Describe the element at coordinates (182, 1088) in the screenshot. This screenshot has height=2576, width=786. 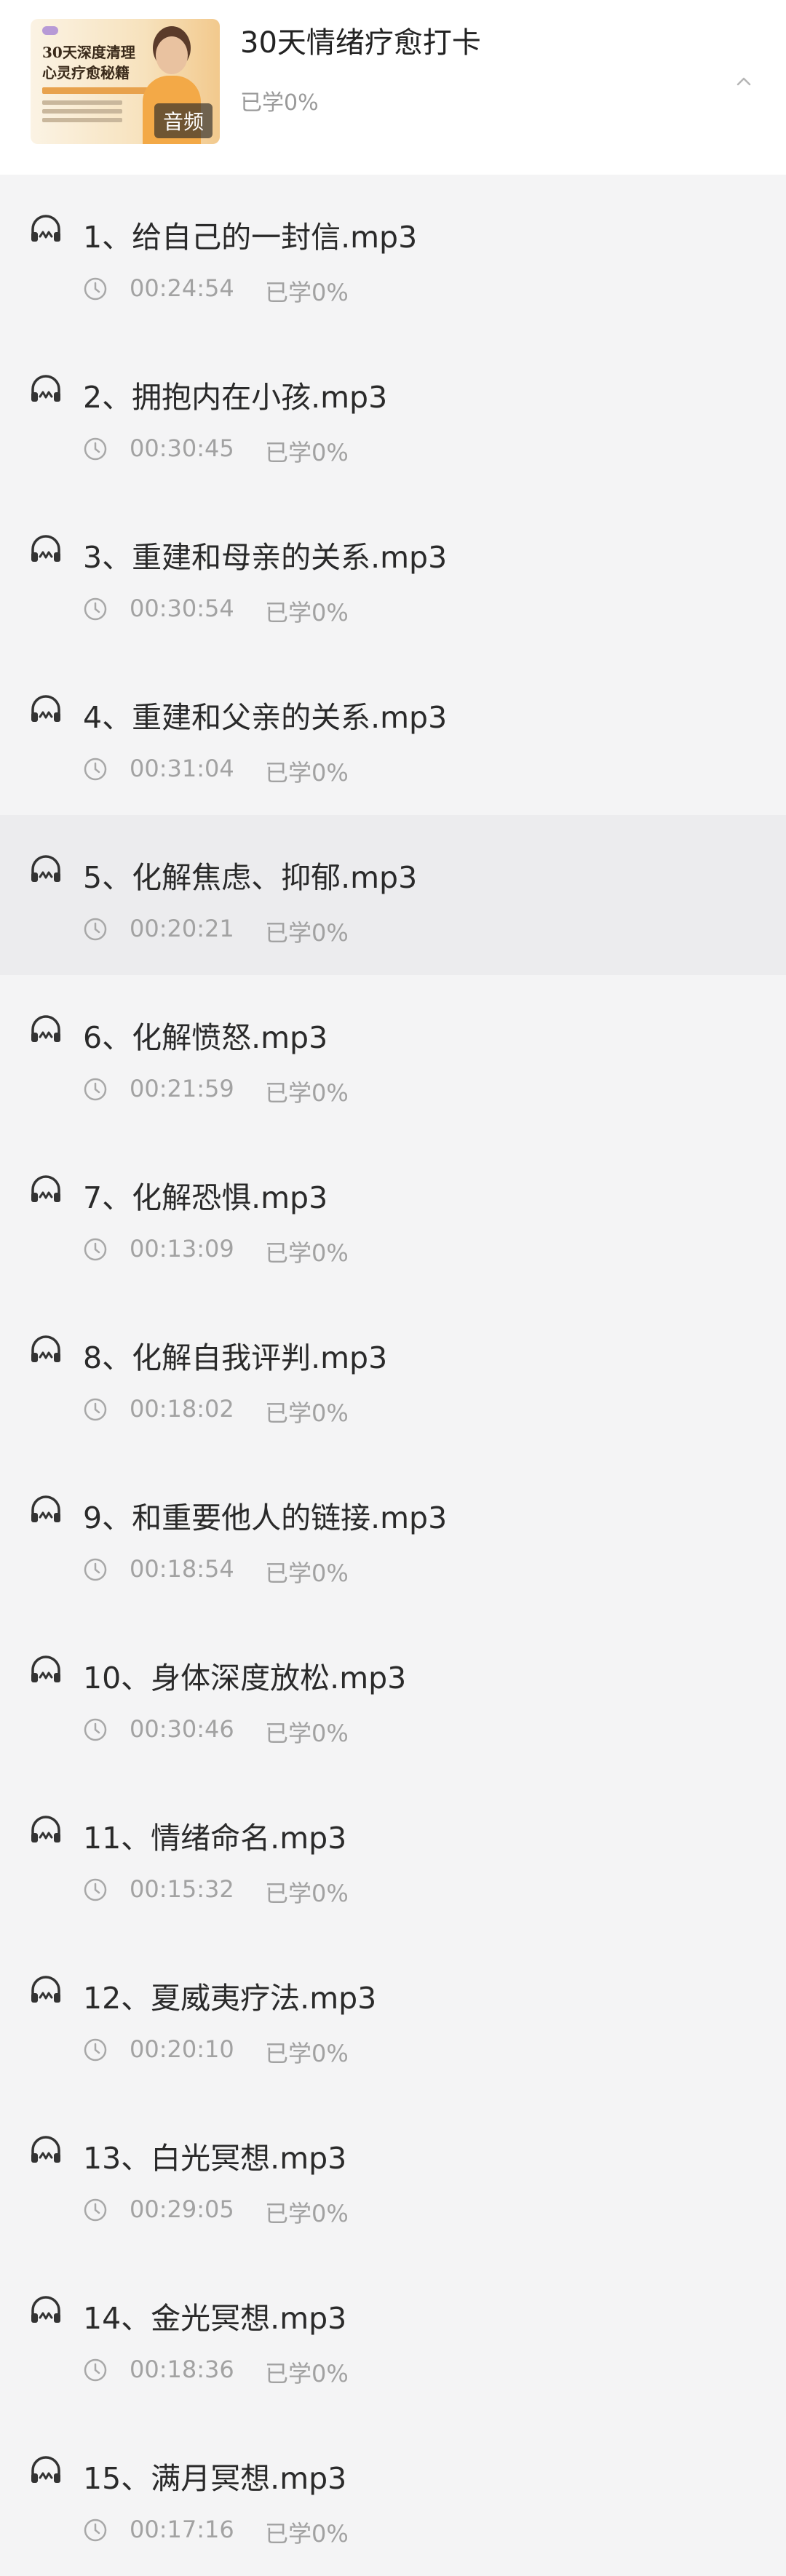
I see `lesson-duration: 00:21:59` at that location.